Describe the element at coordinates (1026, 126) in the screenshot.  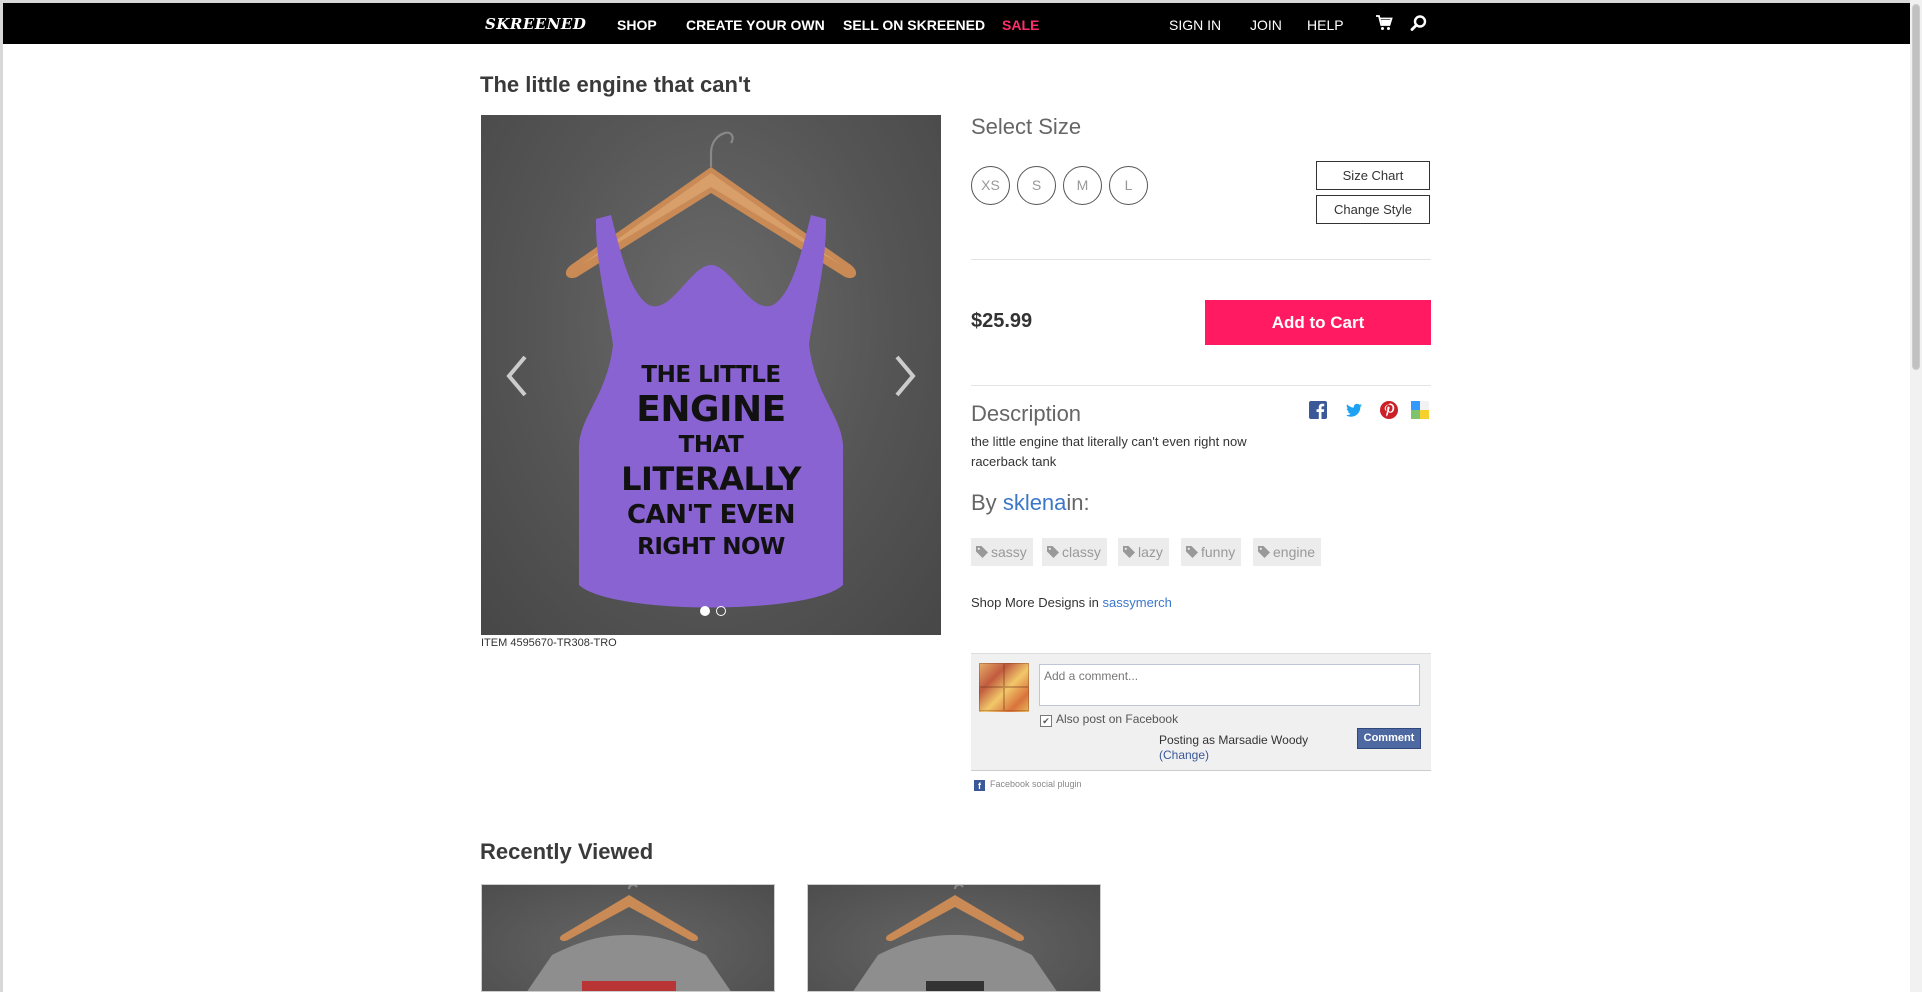
I see `select-size-heading: Select Size` at that location.